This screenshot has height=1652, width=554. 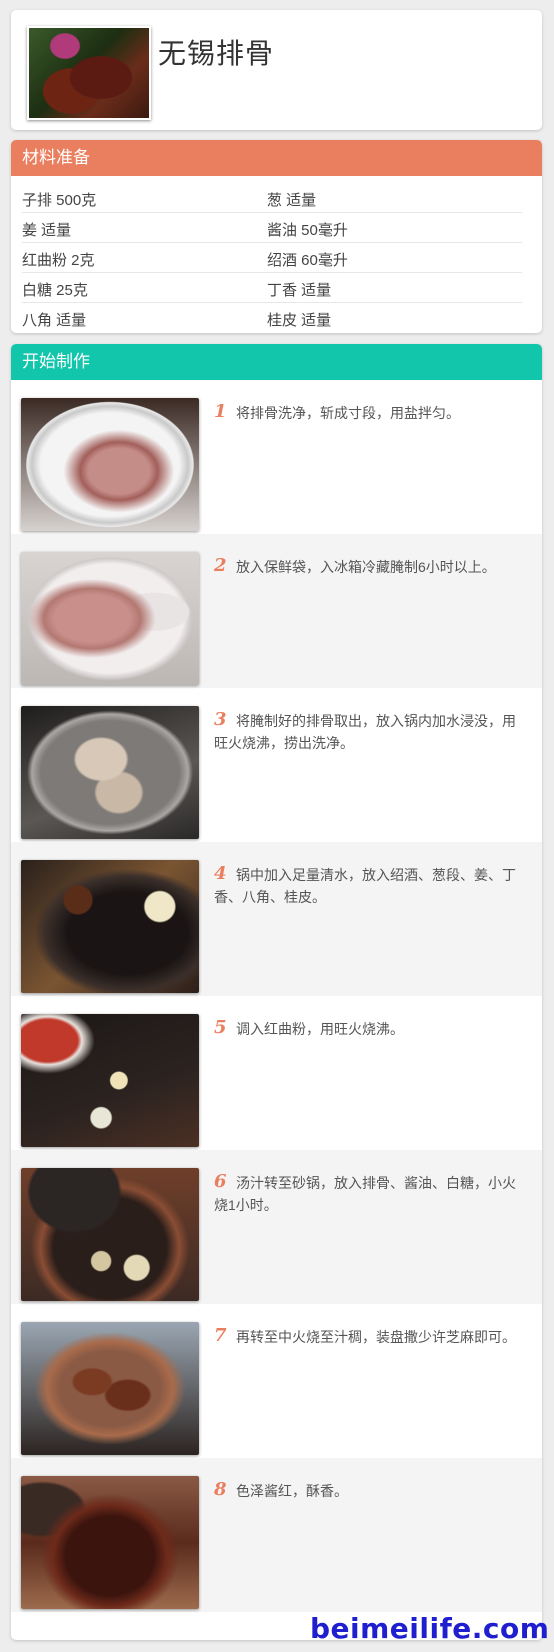 What do you see at coordinates (365, 886) in the screenshot?
I see `step-text: 锅中加入足量清水，放入绍酒、葱段、姜、丁香、八角、桂皮。` at bounding box center [365, 886].